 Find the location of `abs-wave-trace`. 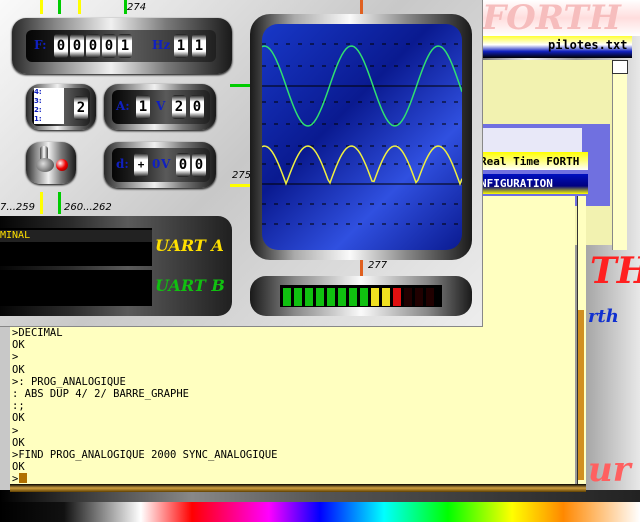

abs-wave-trace is located at coordinates (362, 166).